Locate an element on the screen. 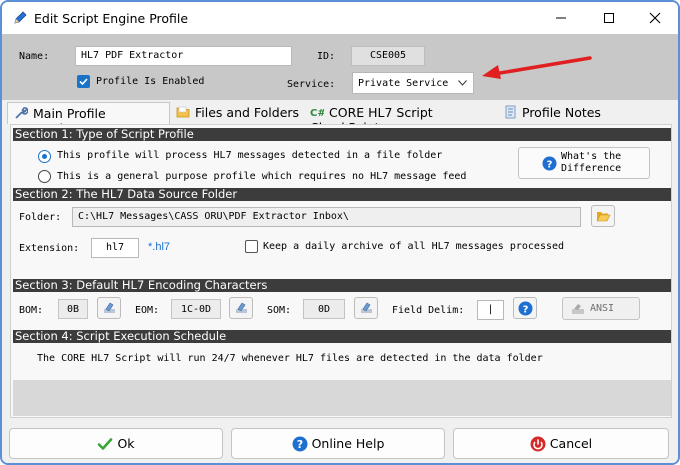 The width and height of the screenshot is (680, 465). svg-text: C# is located at coordinates (317, 113).